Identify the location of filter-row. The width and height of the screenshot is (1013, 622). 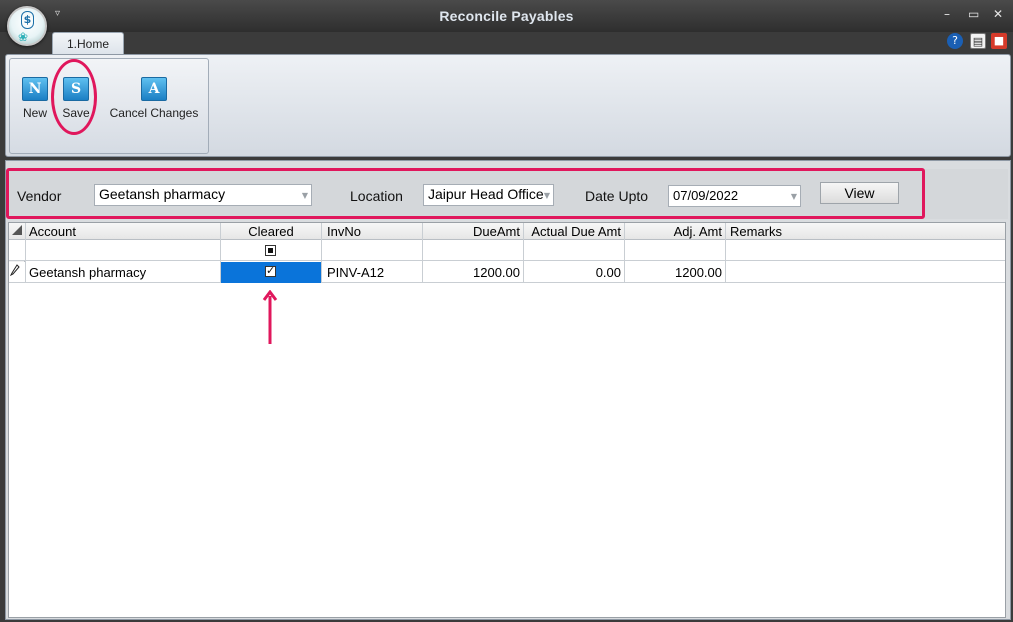
(507, 250).